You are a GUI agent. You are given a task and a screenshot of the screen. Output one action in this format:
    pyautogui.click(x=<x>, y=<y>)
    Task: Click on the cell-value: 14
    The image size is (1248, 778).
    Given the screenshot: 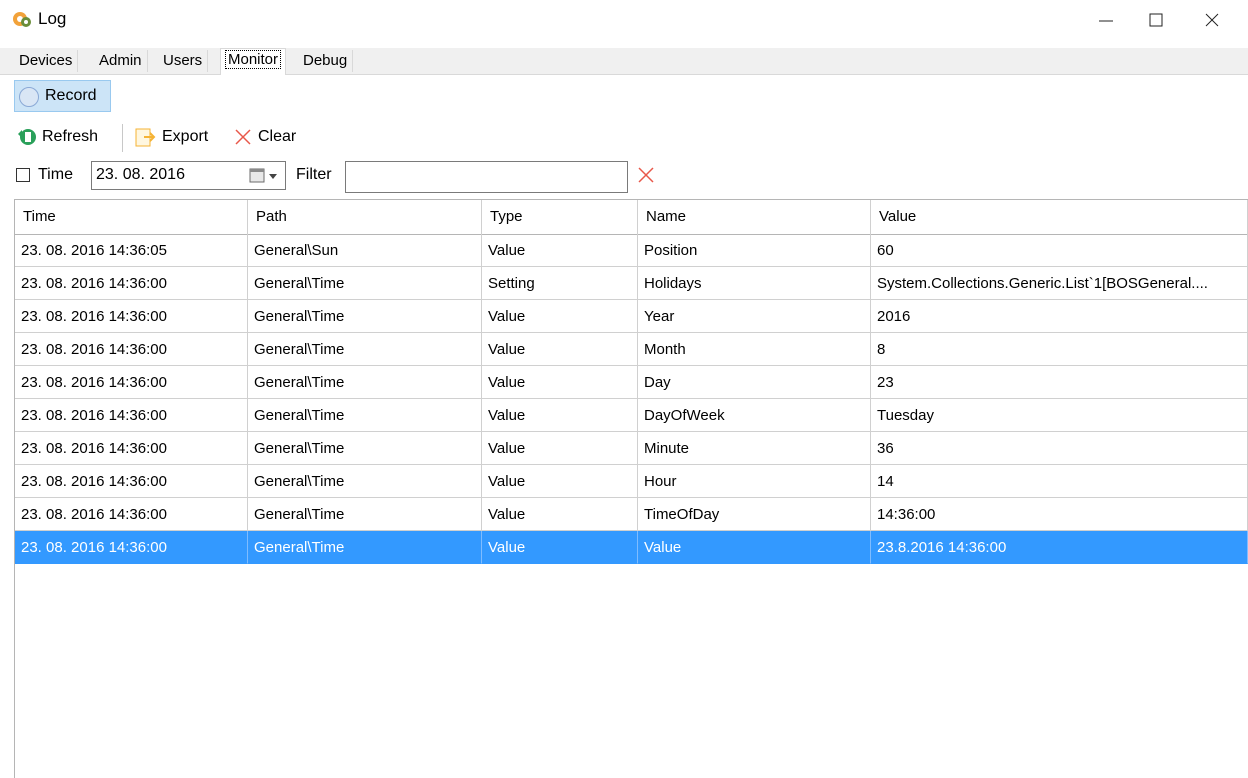 What is the action you would take?
    pyautogui.click(x=1059, y=481)
    